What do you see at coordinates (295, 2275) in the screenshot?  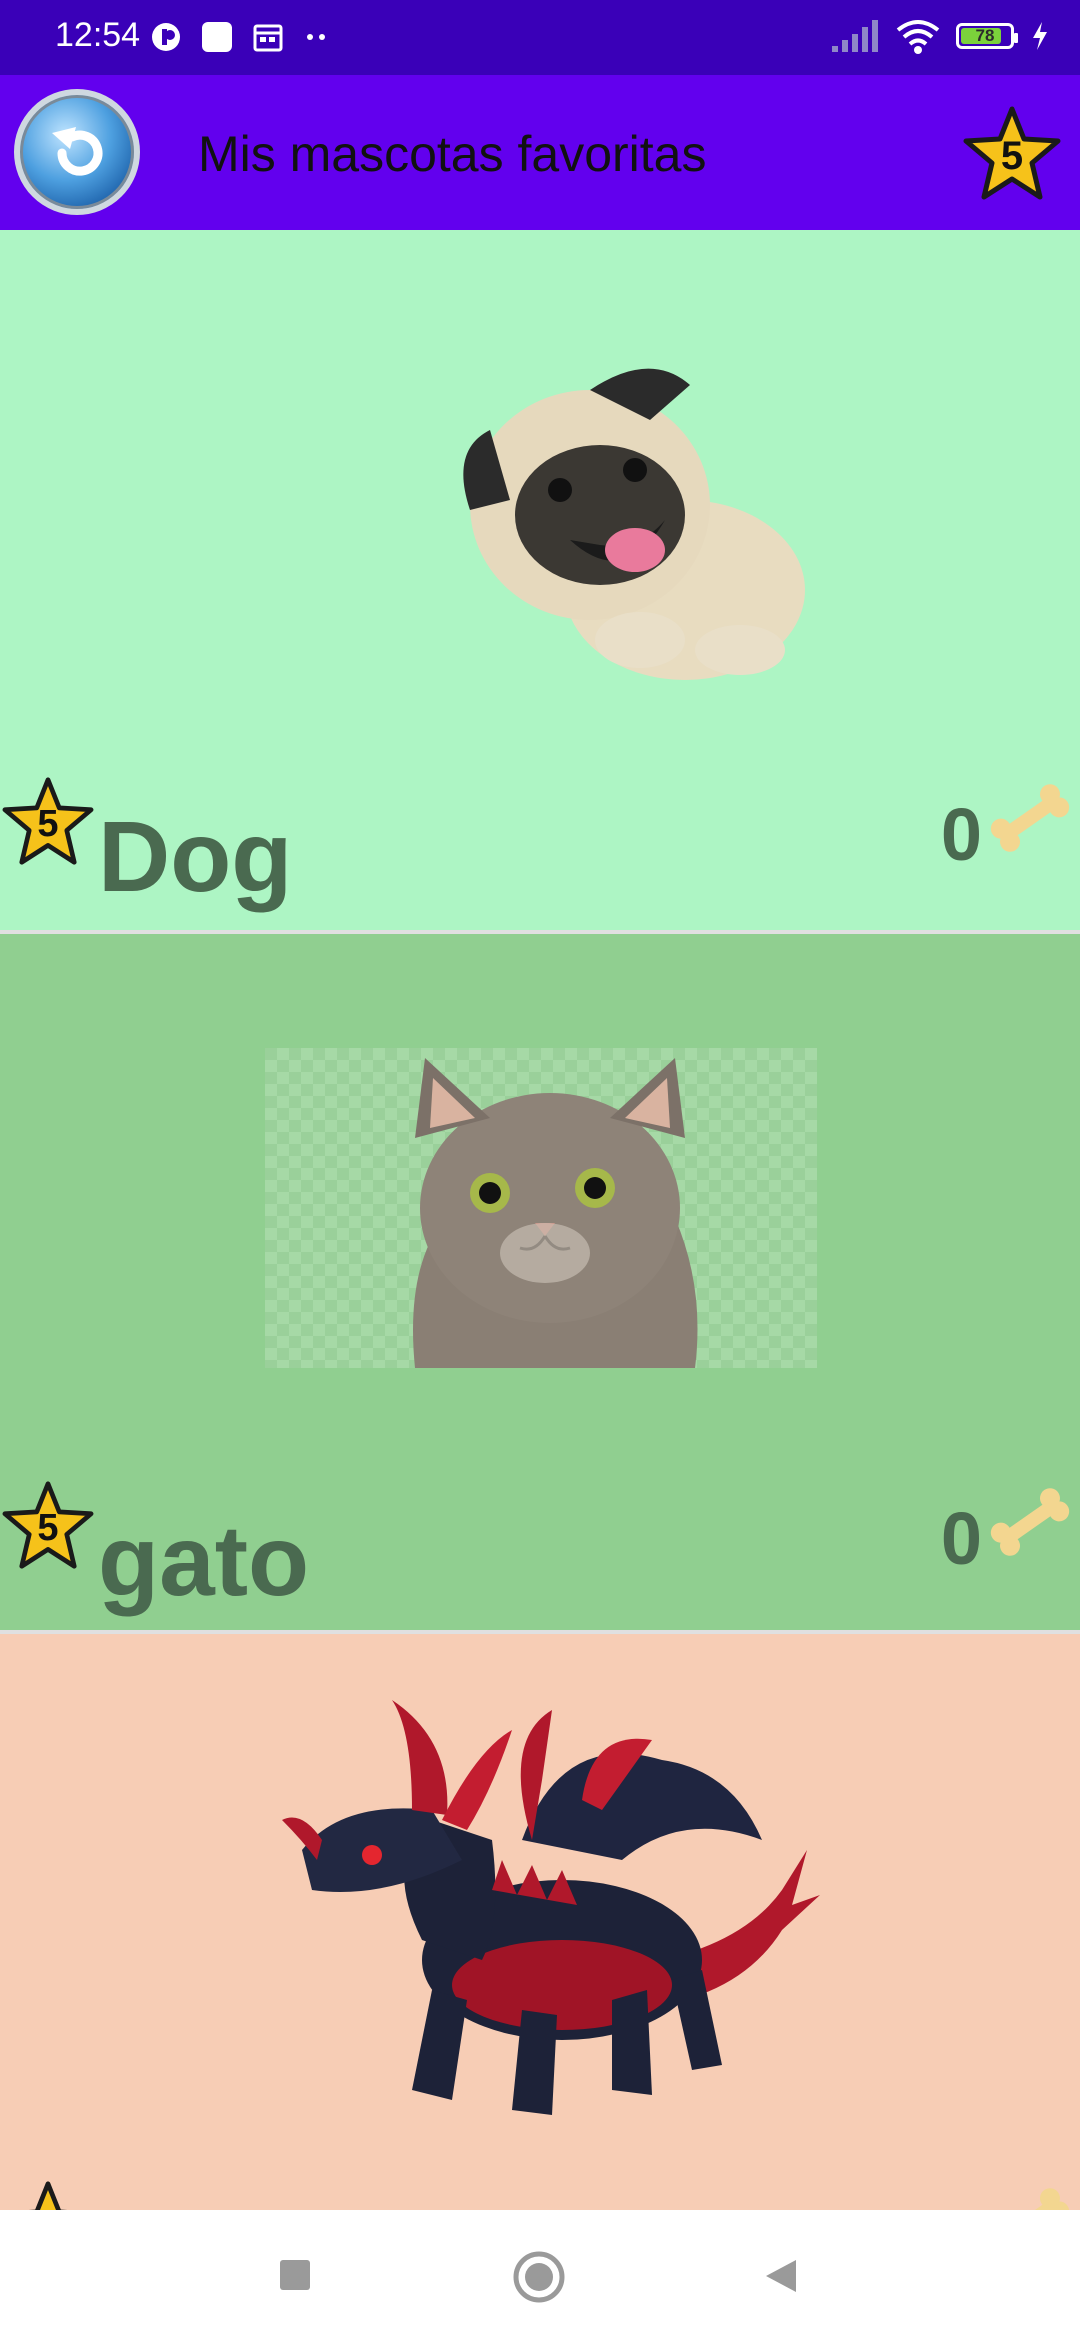 I see `recent-apps-button` at bounding box center [295, 2275].